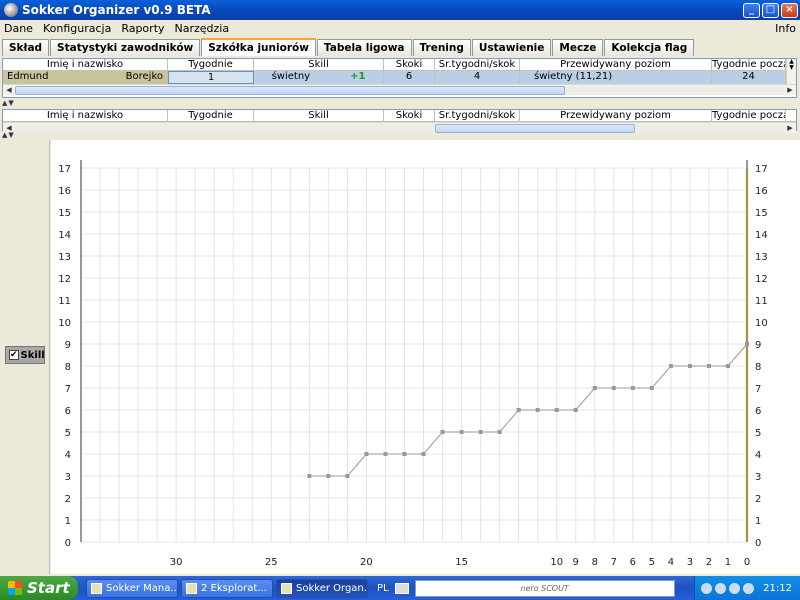 The height and width of the screenshot is (600, 800). I want to click on title-bar: Sokker Organizer v0.9 BETA _ □ ×, so click(400, 10).